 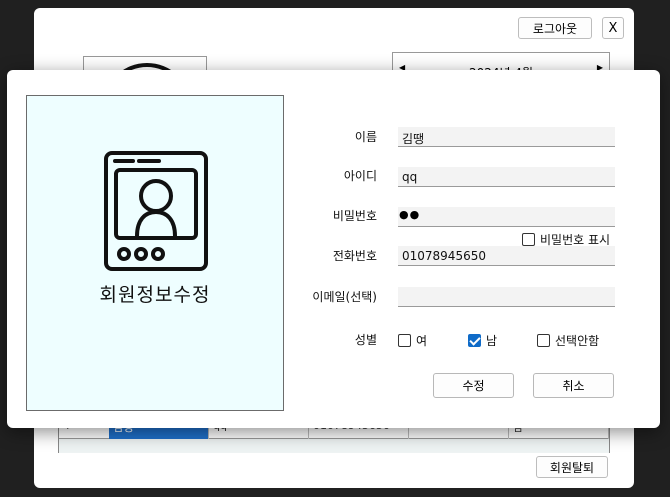 What do you see at coordinates (613, 28) in the screenshot?
I see `close-button: X` at bounding box center [613, 28].